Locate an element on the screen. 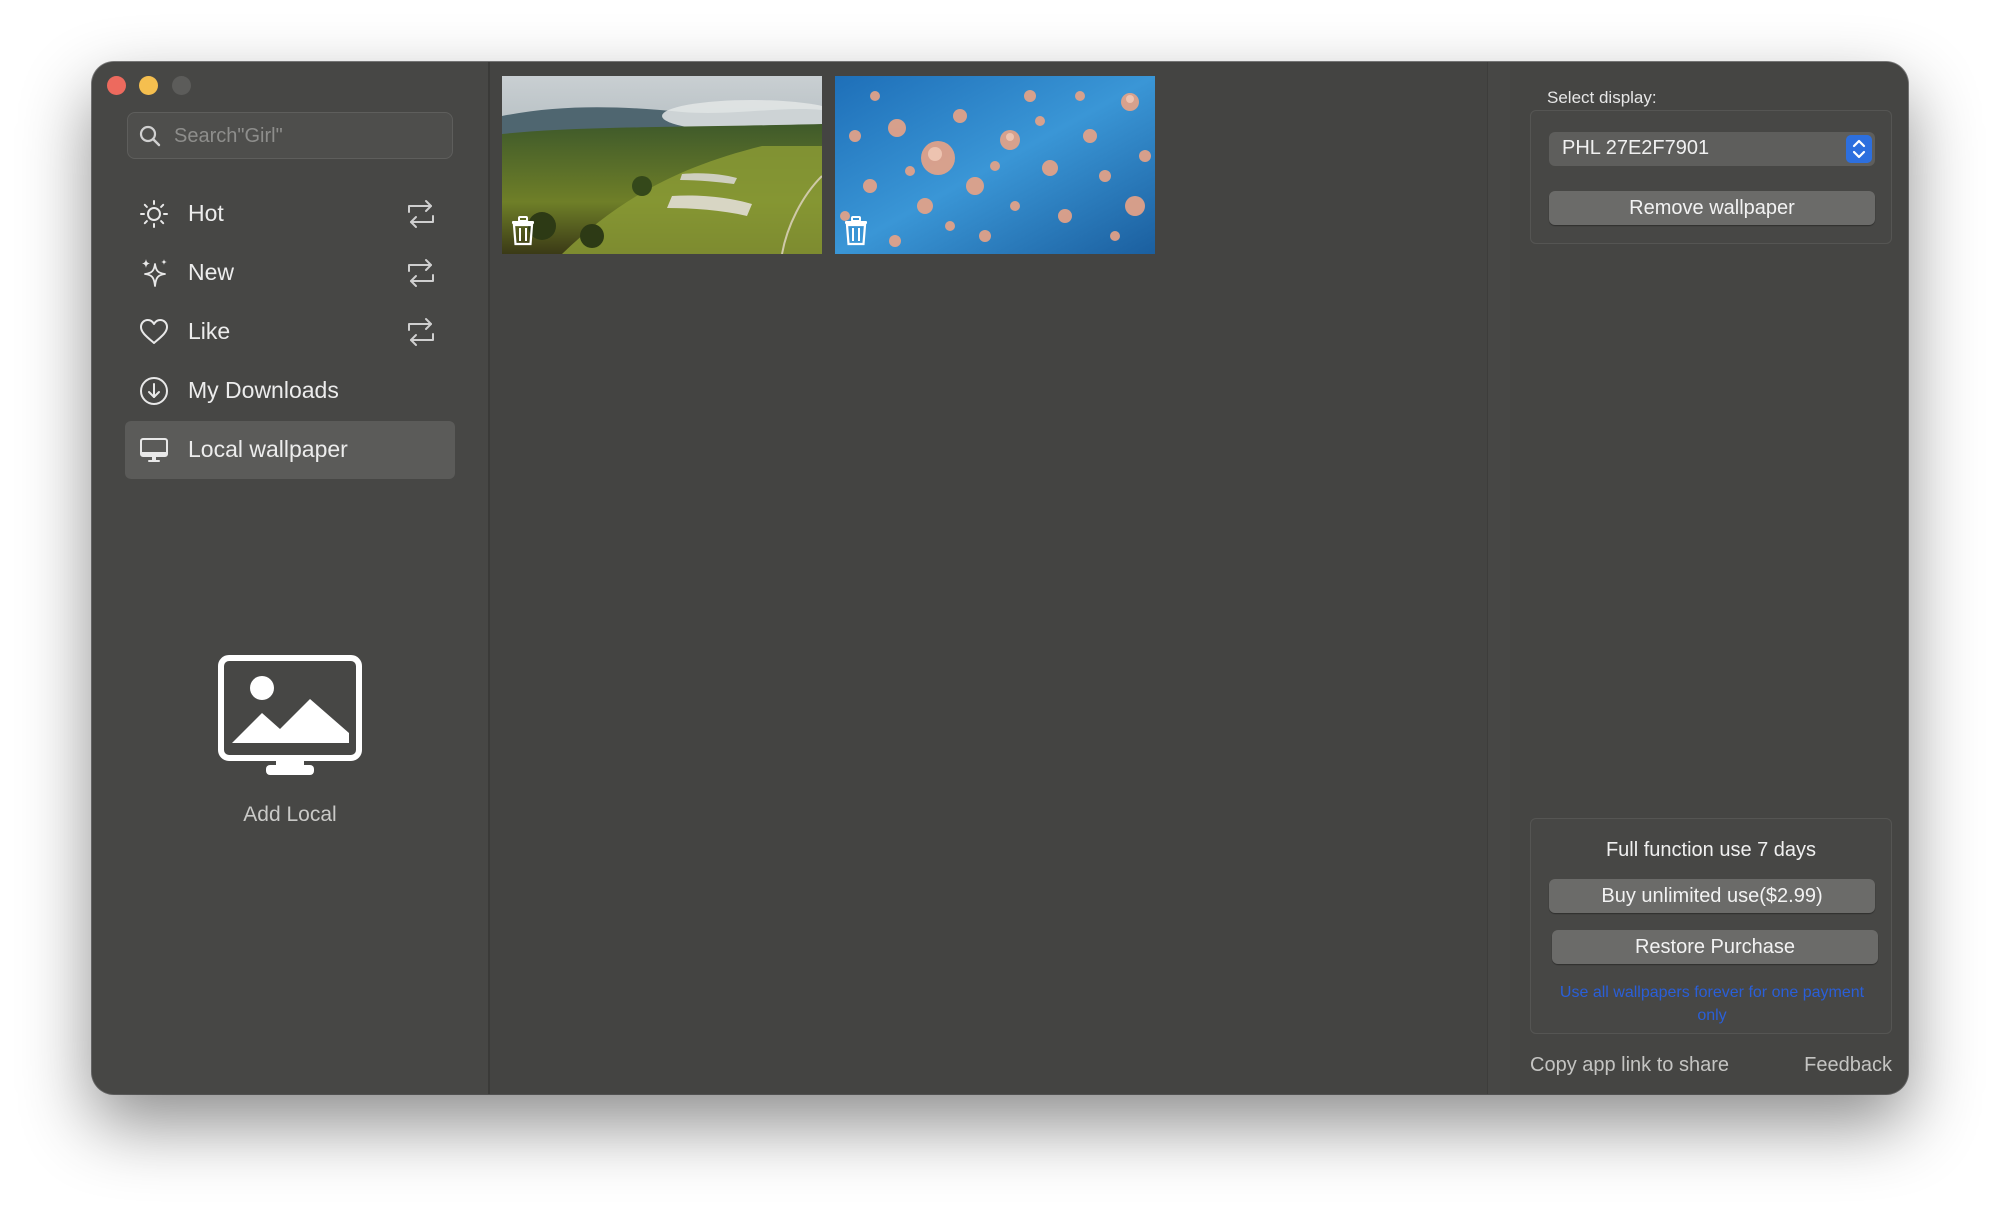  sidebar-item-label: New is located at coordinates (211, 272).